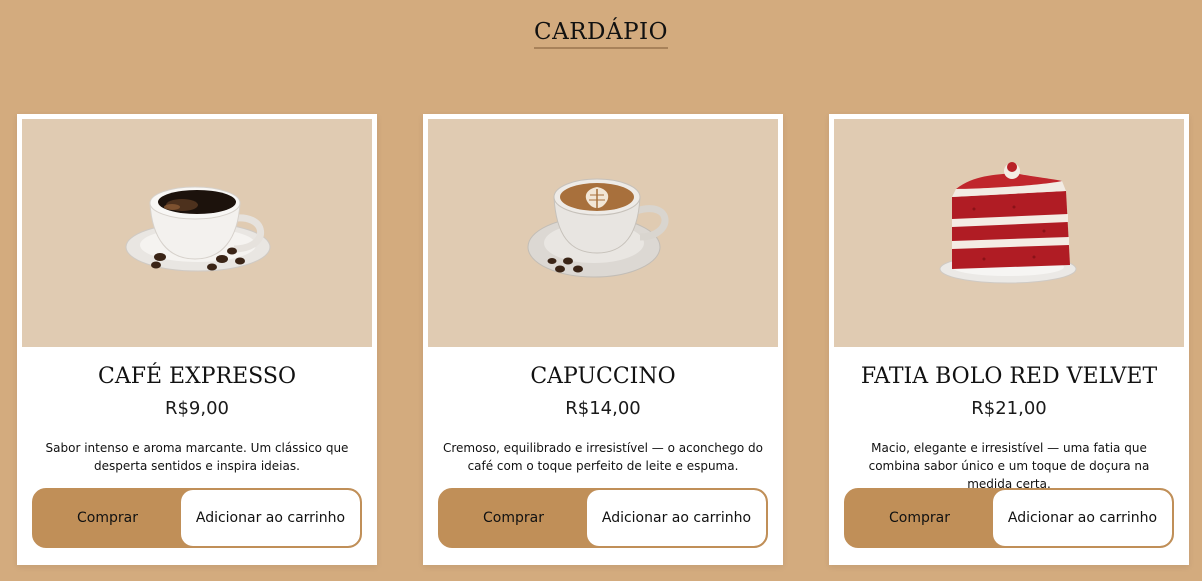 Image resolution: width=1202 pixels, height=581 pixels. I want to click on page-title-wrapper: CARDÁPIO, so click(601, 34).